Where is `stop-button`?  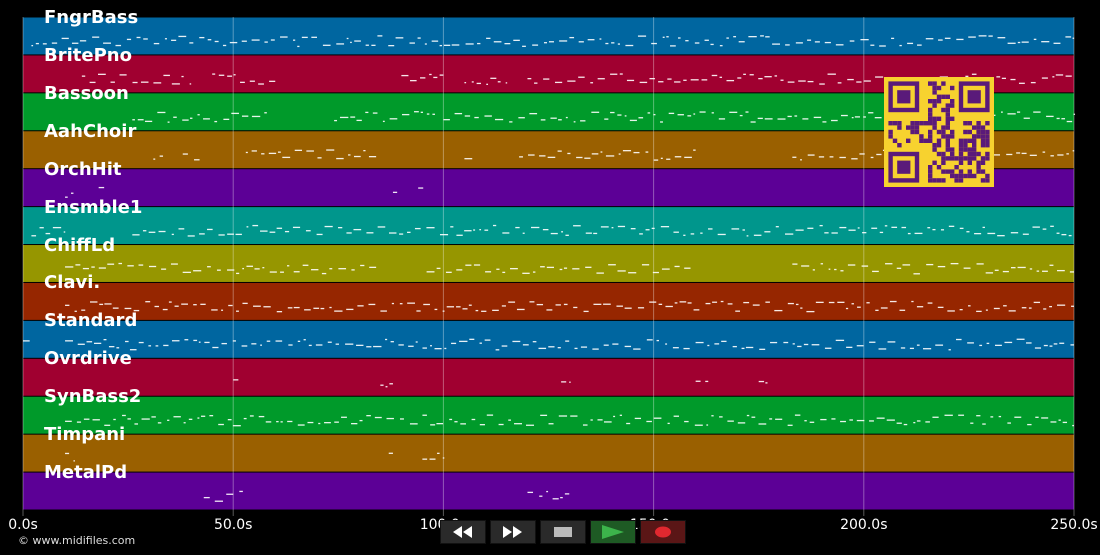 stop-button is located at coordinates (563, 532).